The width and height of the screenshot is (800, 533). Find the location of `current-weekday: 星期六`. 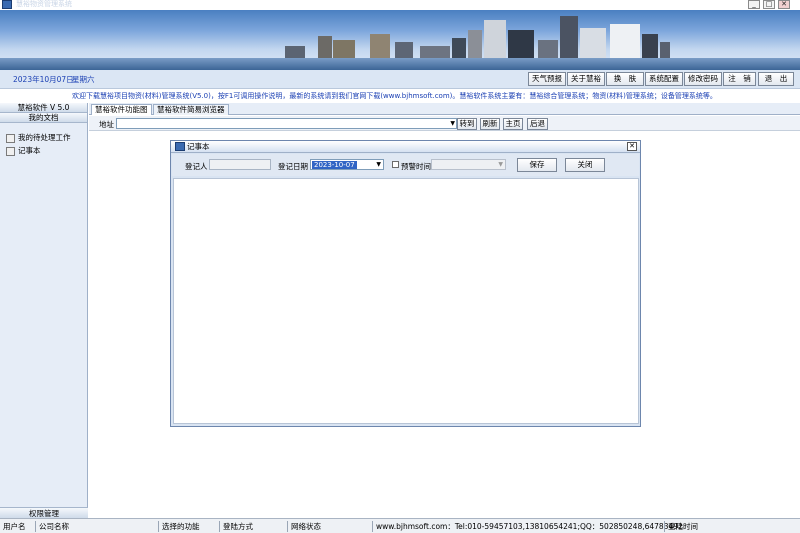

current-weekday: 星期六 is located at coordinates (83, 79).